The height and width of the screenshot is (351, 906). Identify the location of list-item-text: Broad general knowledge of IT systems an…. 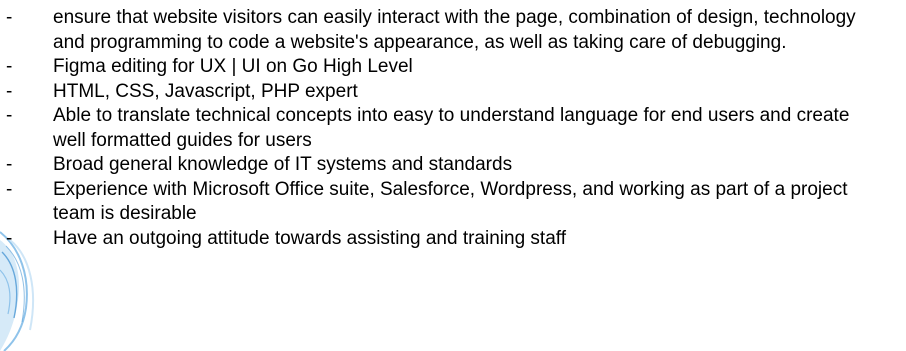
(283, 164).